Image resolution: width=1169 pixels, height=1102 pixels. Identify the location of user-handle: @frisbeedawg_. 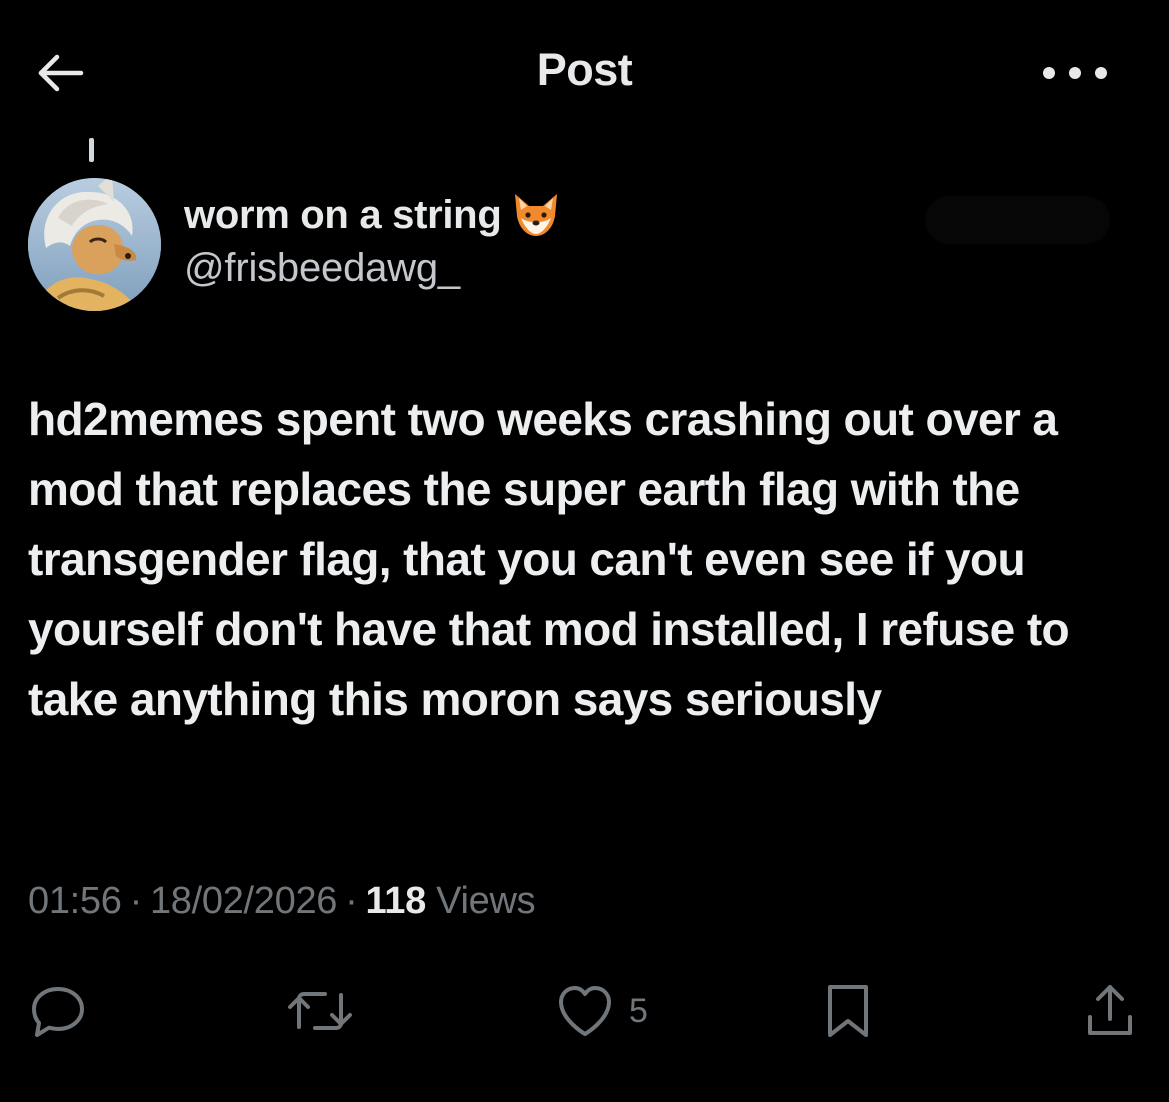
(322, 268).